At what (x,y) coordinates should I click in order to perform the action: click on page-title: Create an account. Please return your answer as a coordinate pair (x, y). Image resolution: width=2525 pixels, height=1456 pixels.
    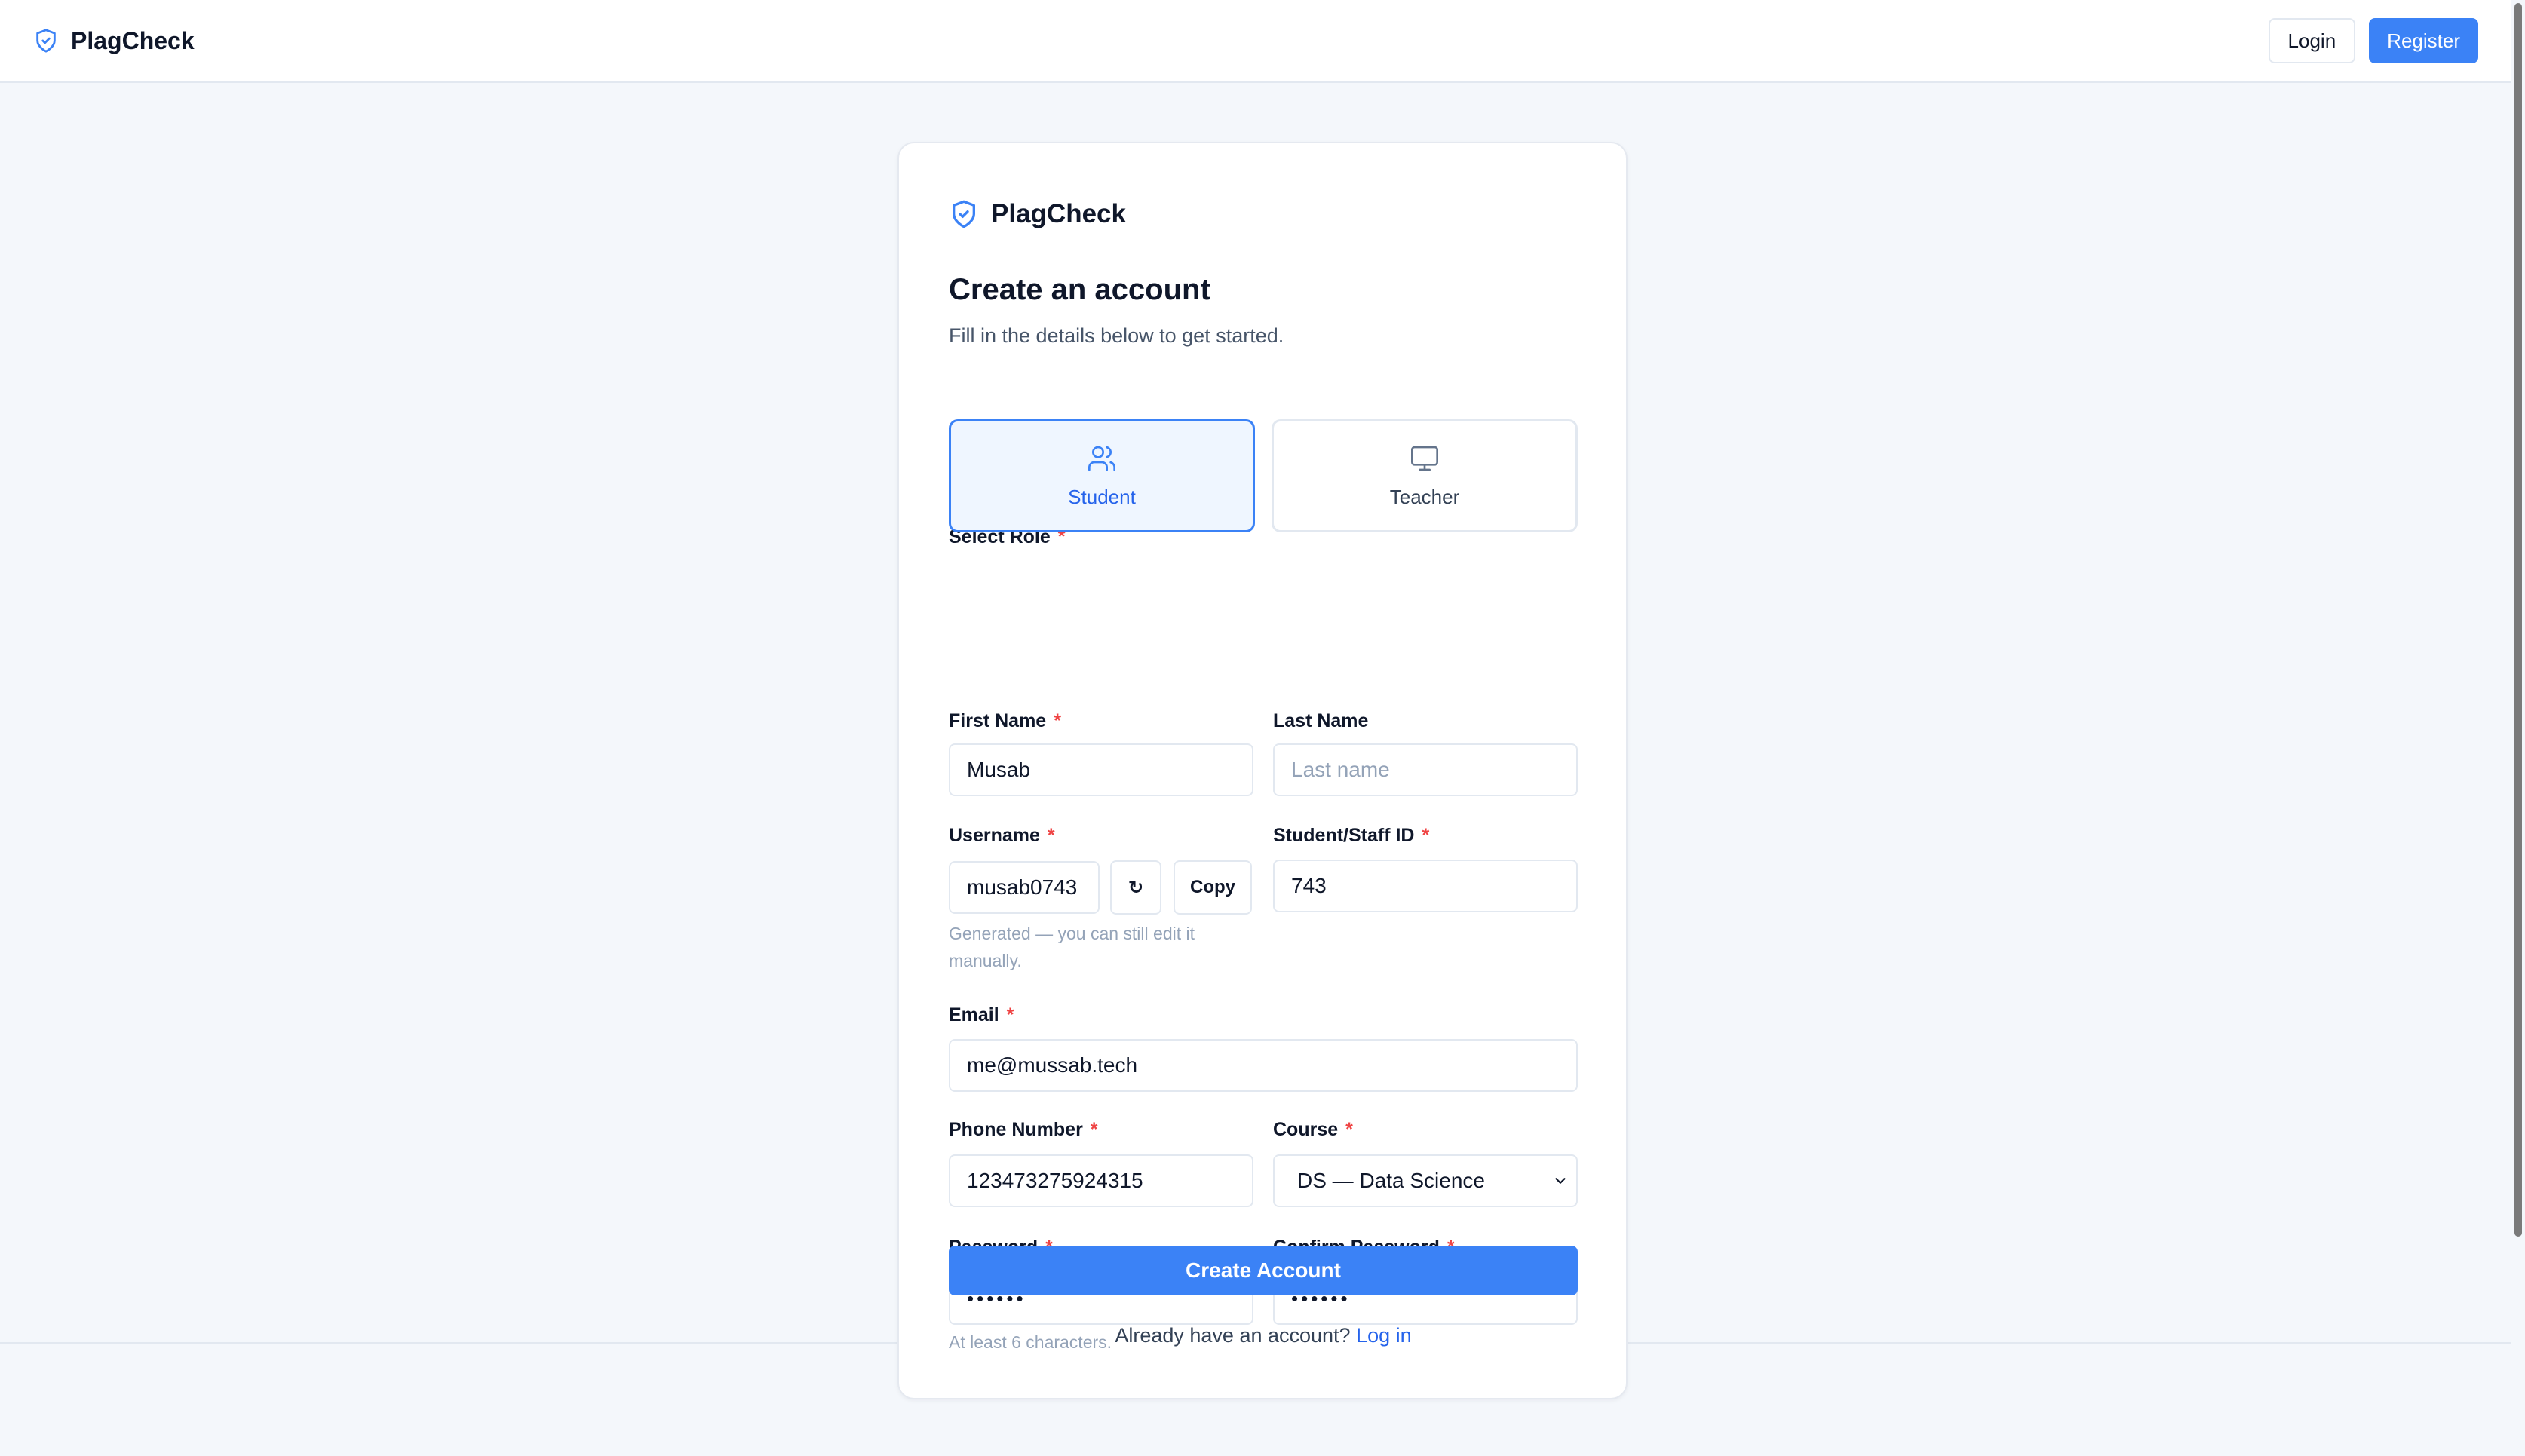
    Looking at the image, I should click on (1079, 289).